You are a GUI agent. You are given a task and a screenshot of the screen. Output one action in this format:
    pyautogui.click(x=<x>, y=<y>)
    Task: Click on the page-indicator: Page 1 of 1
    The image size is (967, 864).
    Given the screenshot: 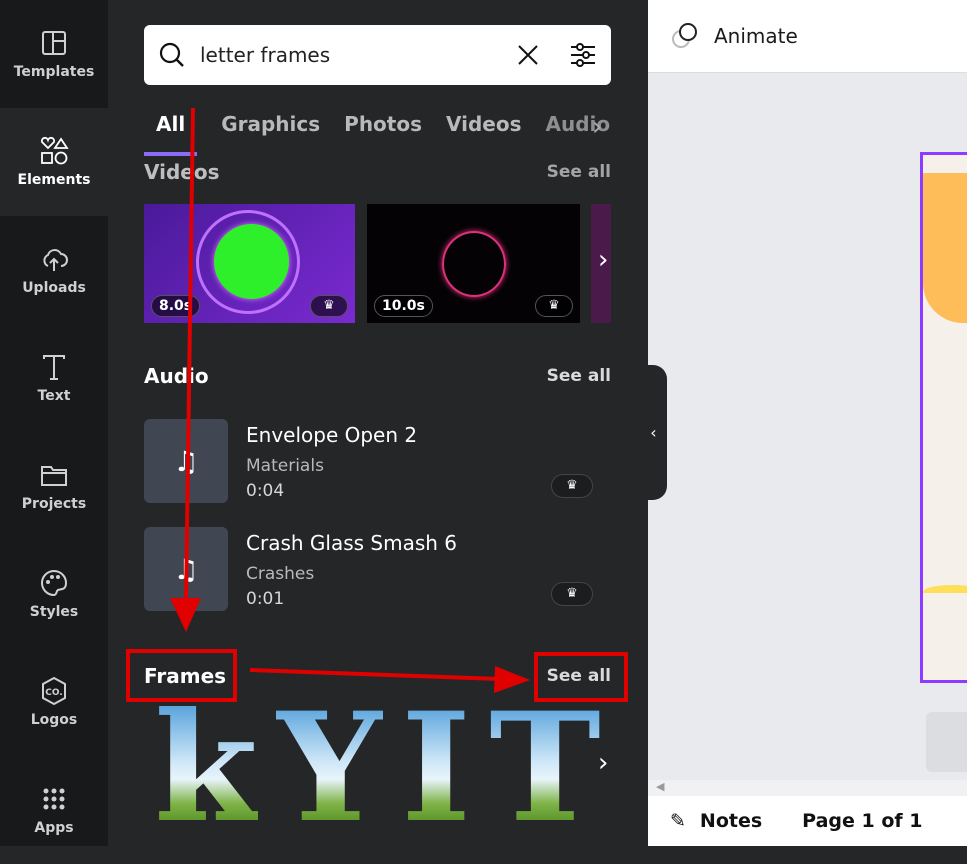 What is the action you would take?
    pyautogui.click(x=862, y=821)
    